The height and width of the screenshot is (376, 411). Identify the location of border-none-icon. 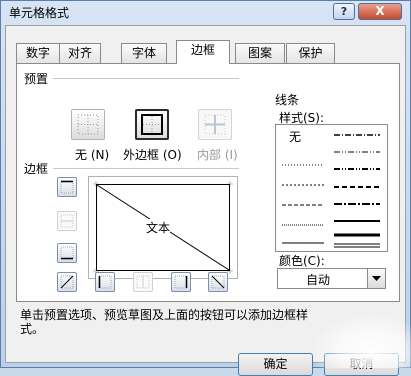
(88, 124).